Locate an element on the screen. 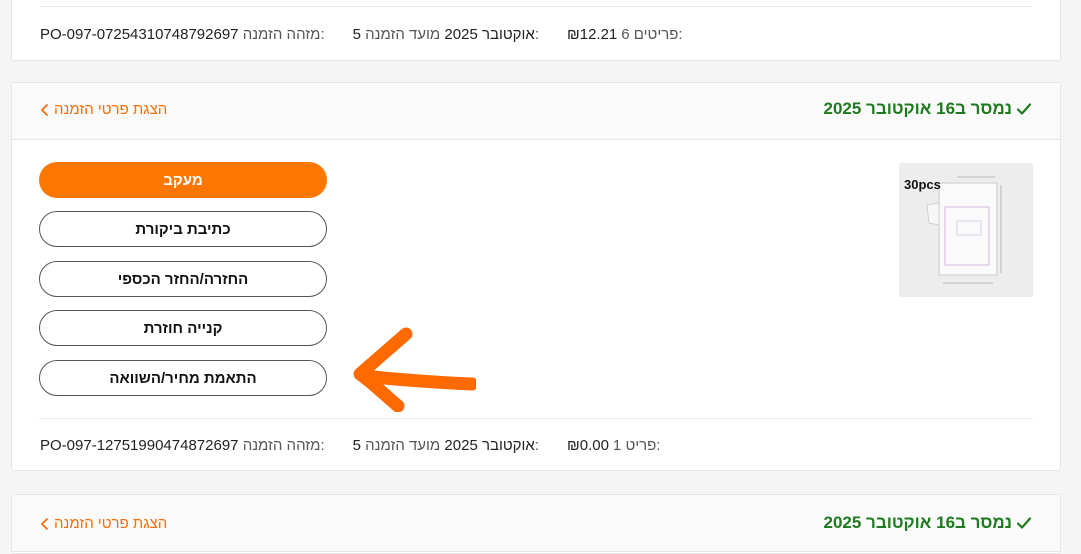 This screenshot has height=554, width=1081. order-id: PO-097-12751990474872697 מזהה הזמנה: is located at coordinates (182, 445).